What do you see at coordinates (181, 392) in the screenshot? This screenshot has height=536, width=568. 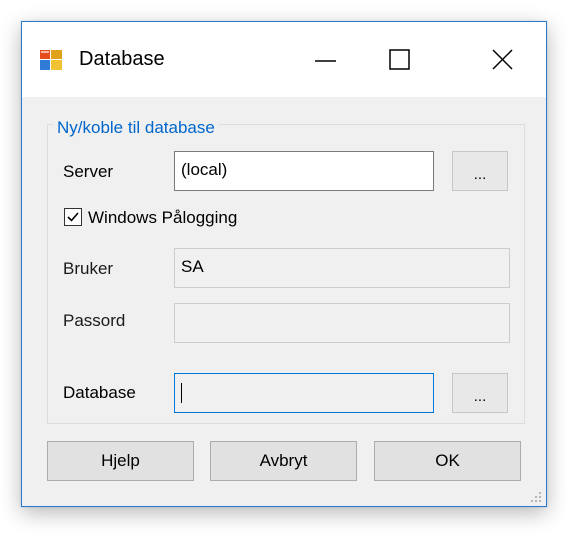 I see `text-caret` at bounding box center [181, 392].